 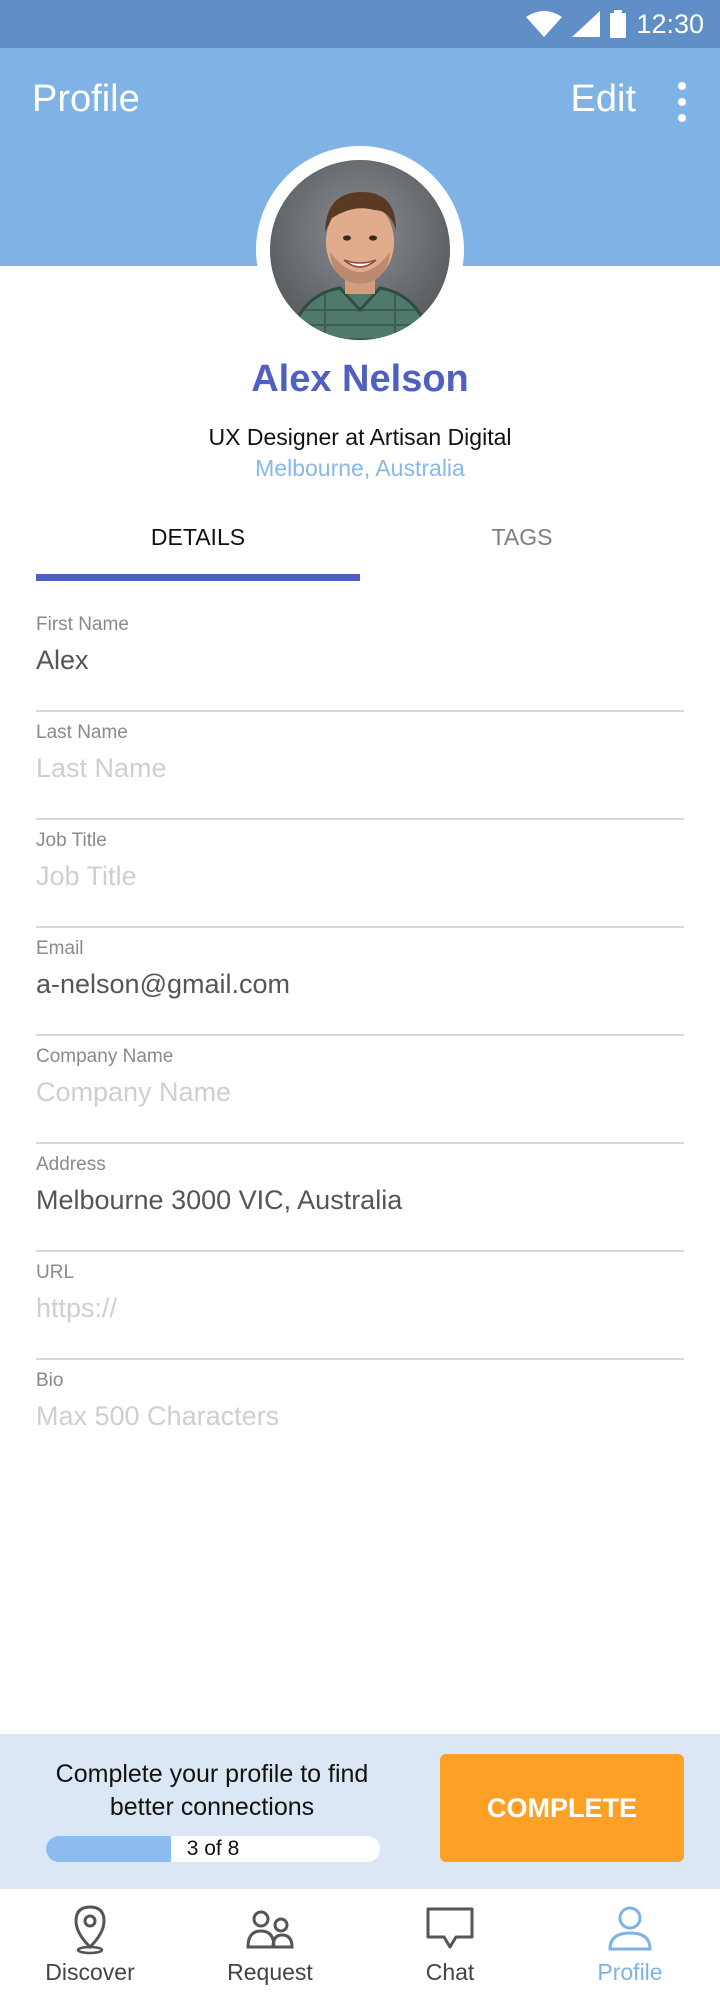 I want to click on last-name-field: Last Name, so click(x=360, y=766).